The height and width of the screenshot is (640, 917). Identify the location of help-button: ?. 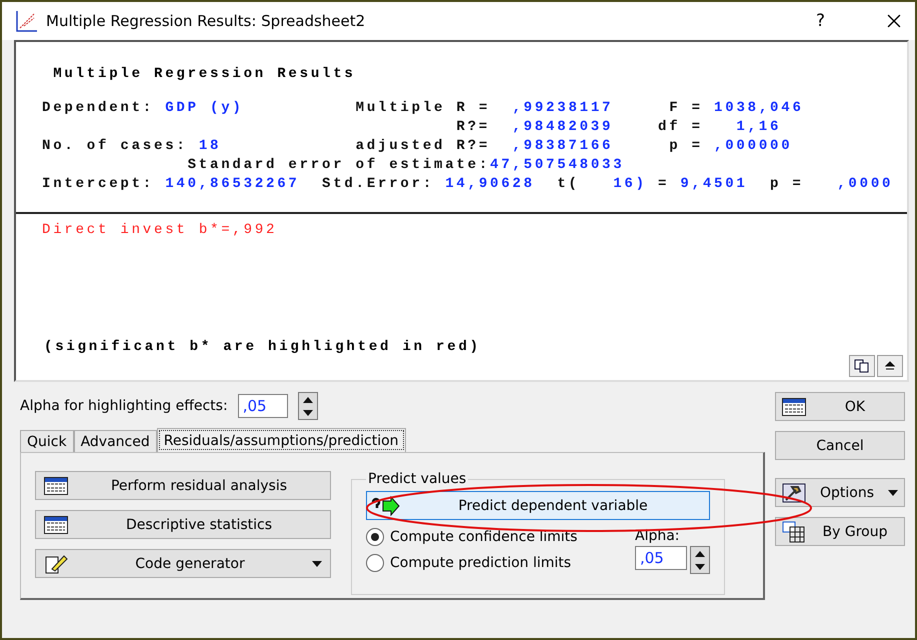
(820, 21).